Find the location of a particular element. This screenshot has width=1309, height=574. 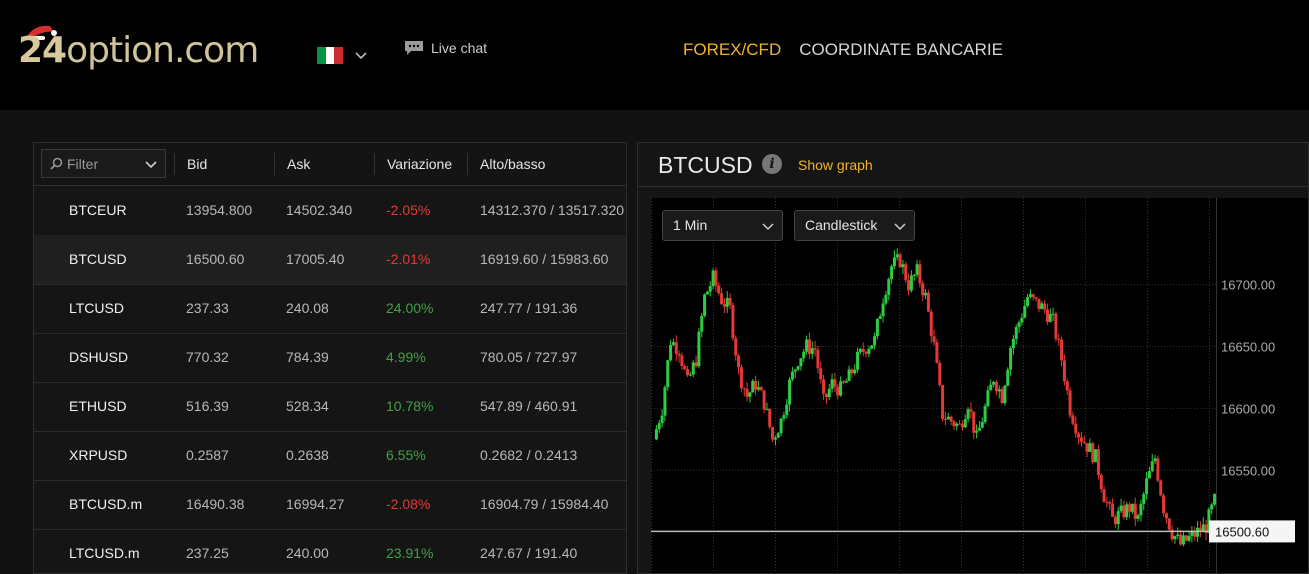

column-header-alto-basso: Alto/basso is located at coordinates (512, 164).